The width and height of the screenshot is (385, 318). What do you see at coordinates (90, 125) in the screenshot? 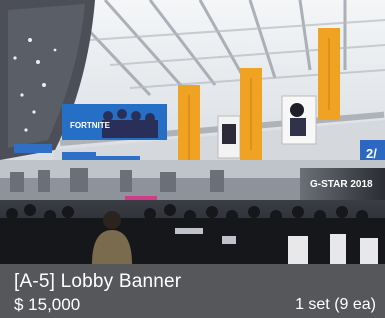
I see `billboard-text: FORTNITE` at bounding box center [90, 125].